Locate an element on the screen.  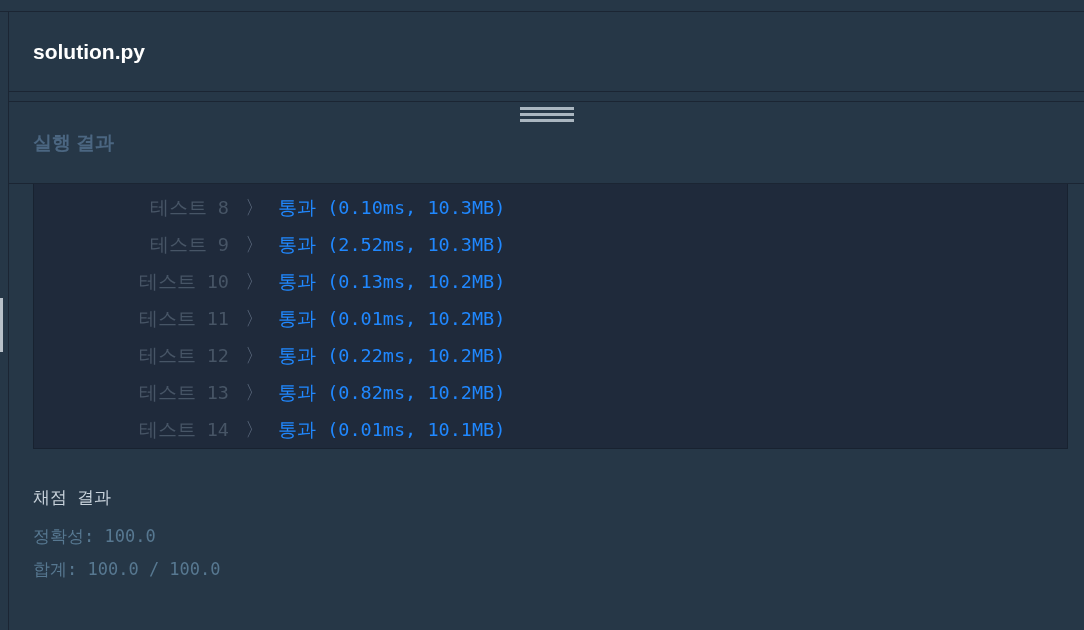
resize-handle is located at coordinates (546, 114).